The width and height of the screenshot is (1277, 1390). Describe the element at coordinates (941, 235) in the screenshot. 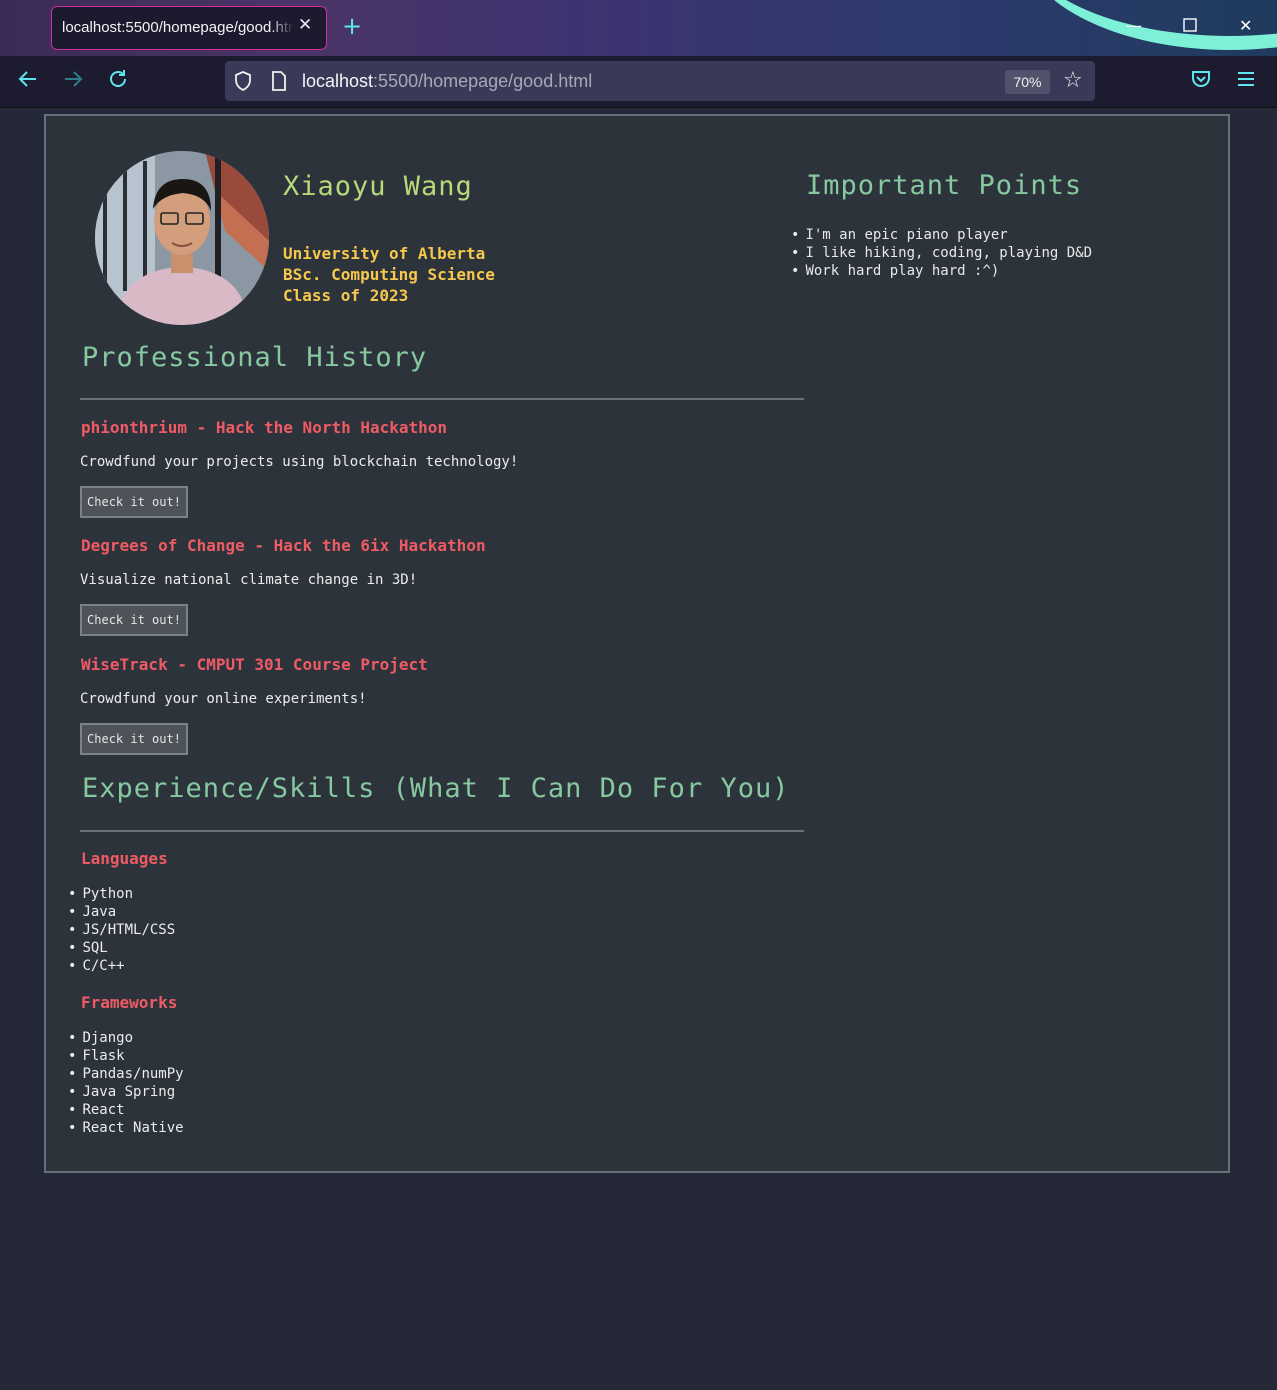

I see `list-item: I'm an epic piano player` at that location.